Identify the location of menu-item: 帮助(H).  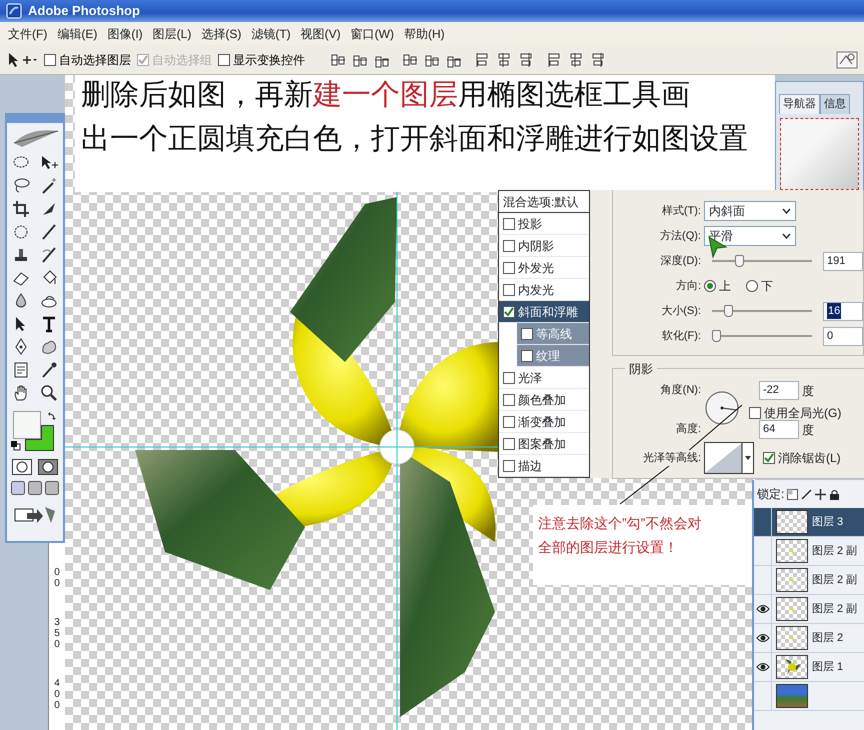
(424, 33).